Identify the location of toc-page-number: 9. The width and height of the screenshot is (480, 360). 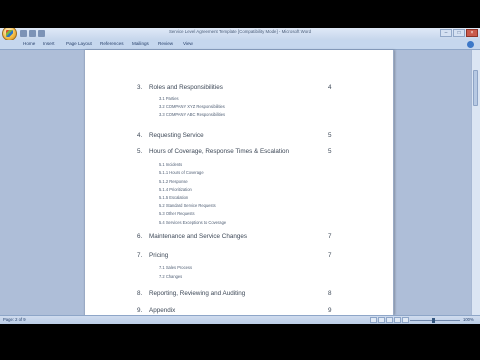
(330, 310).